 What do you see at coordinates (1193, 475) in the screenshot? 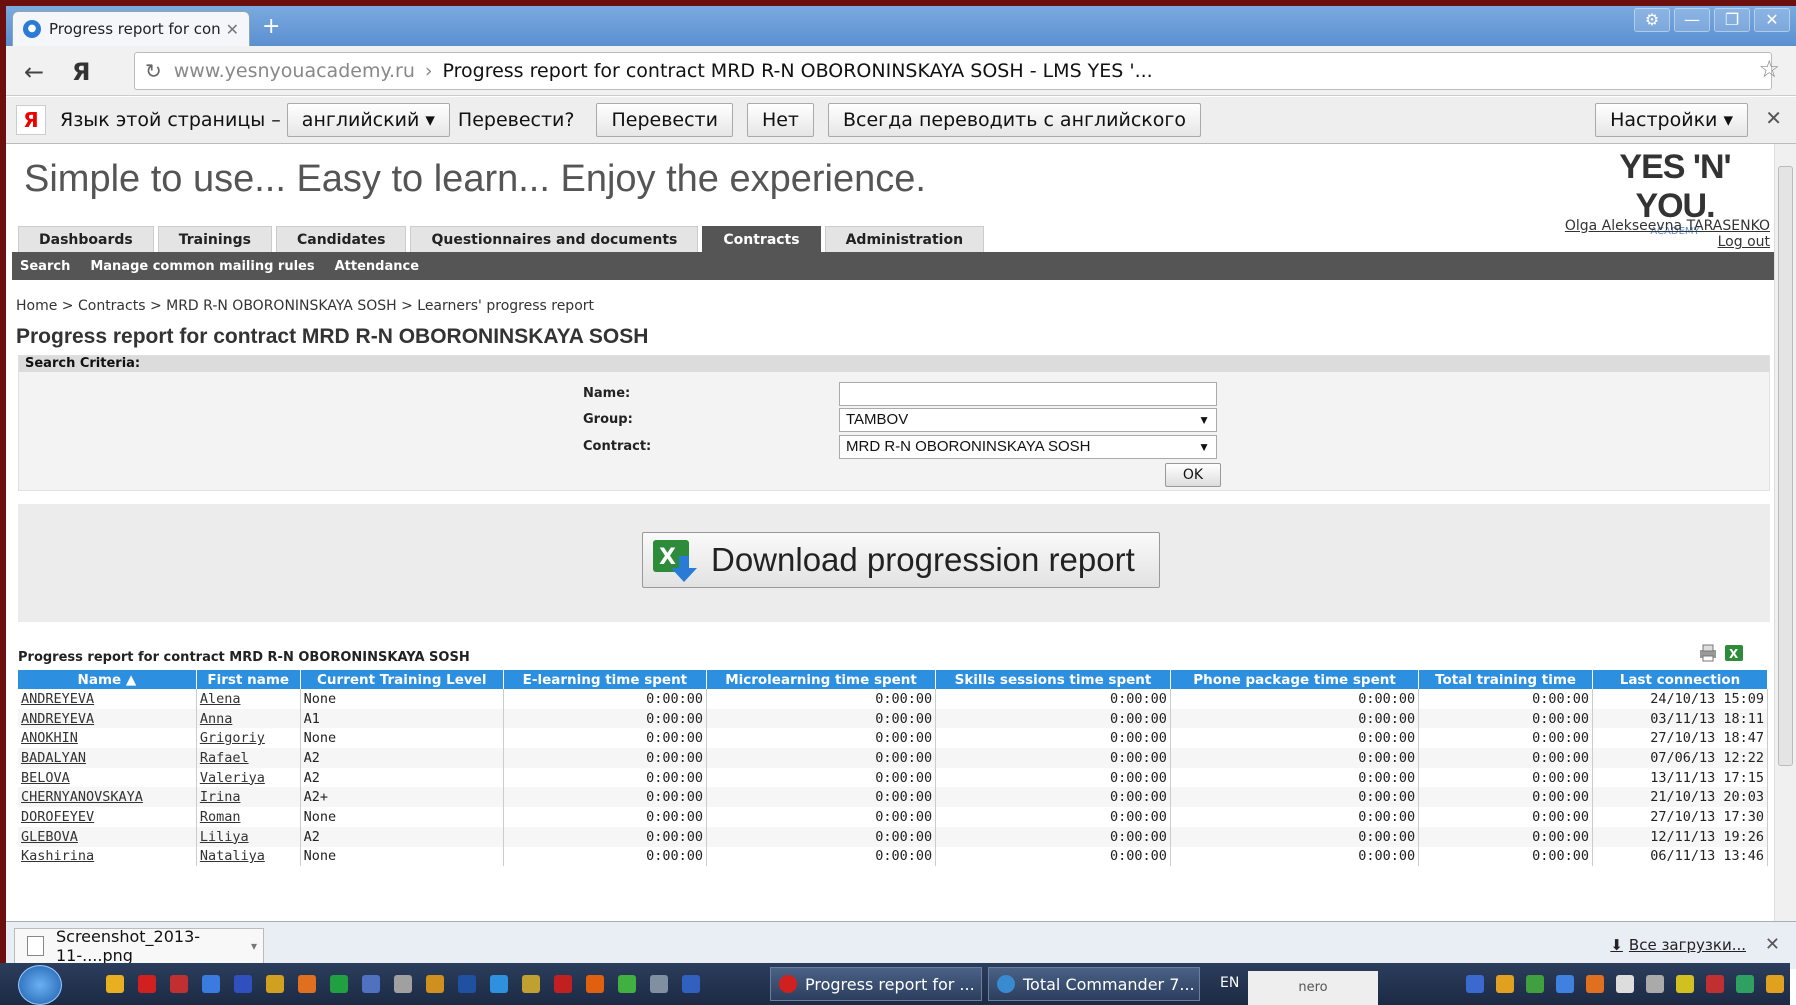
I see `ok-button: OK` at bounding box center [1193, 475].